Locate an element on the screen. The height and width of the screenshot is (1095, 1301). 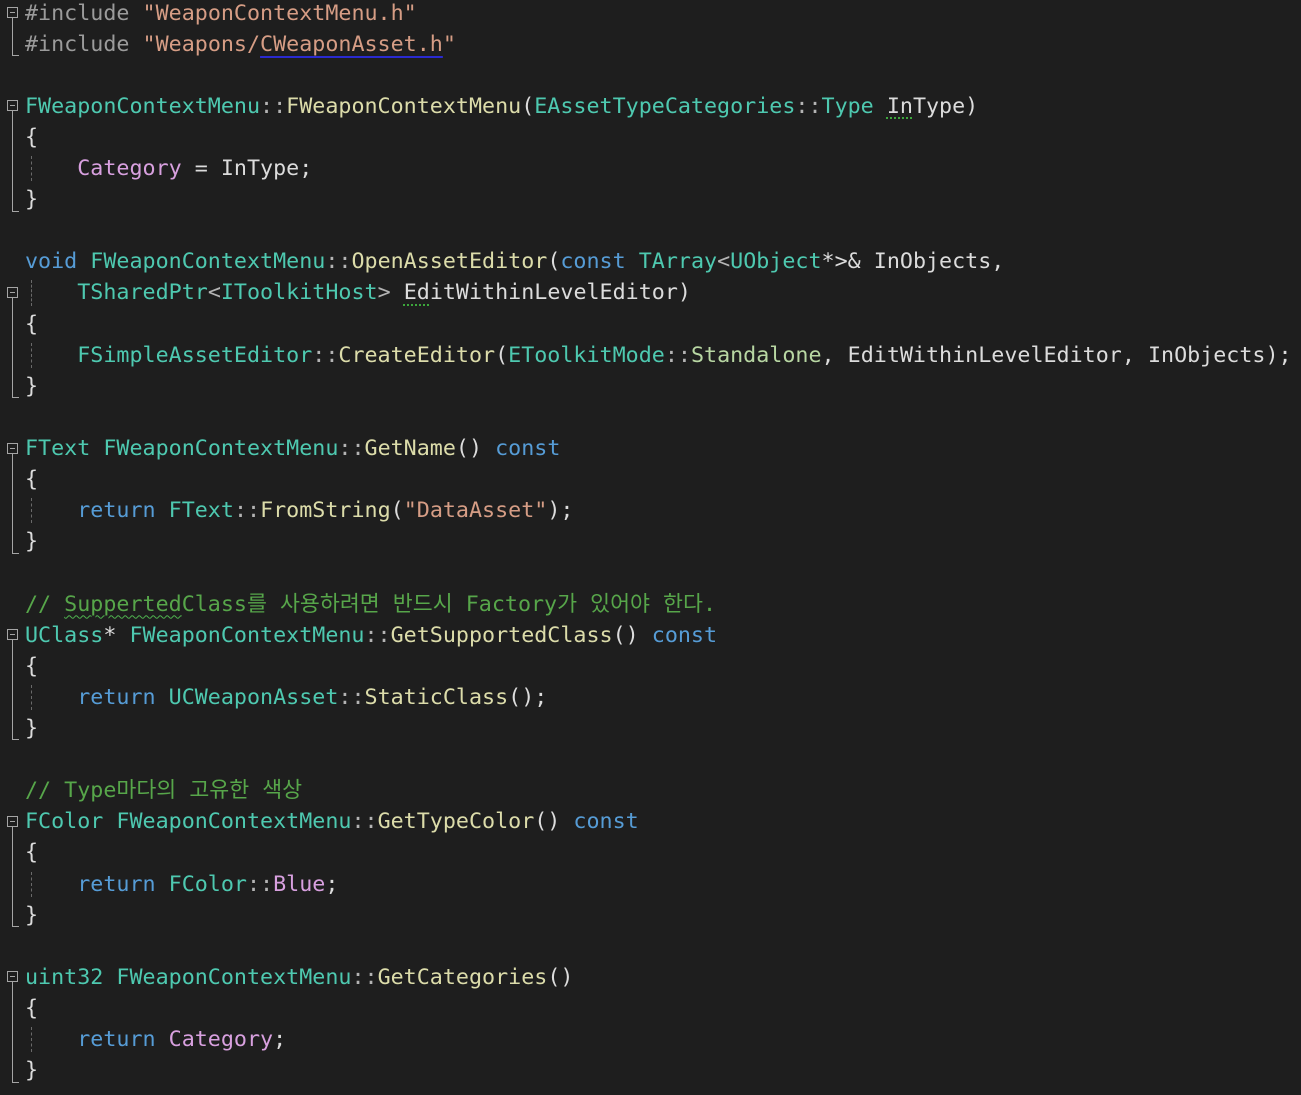
code-line: return Category; is located at coordinates (650, 1040).